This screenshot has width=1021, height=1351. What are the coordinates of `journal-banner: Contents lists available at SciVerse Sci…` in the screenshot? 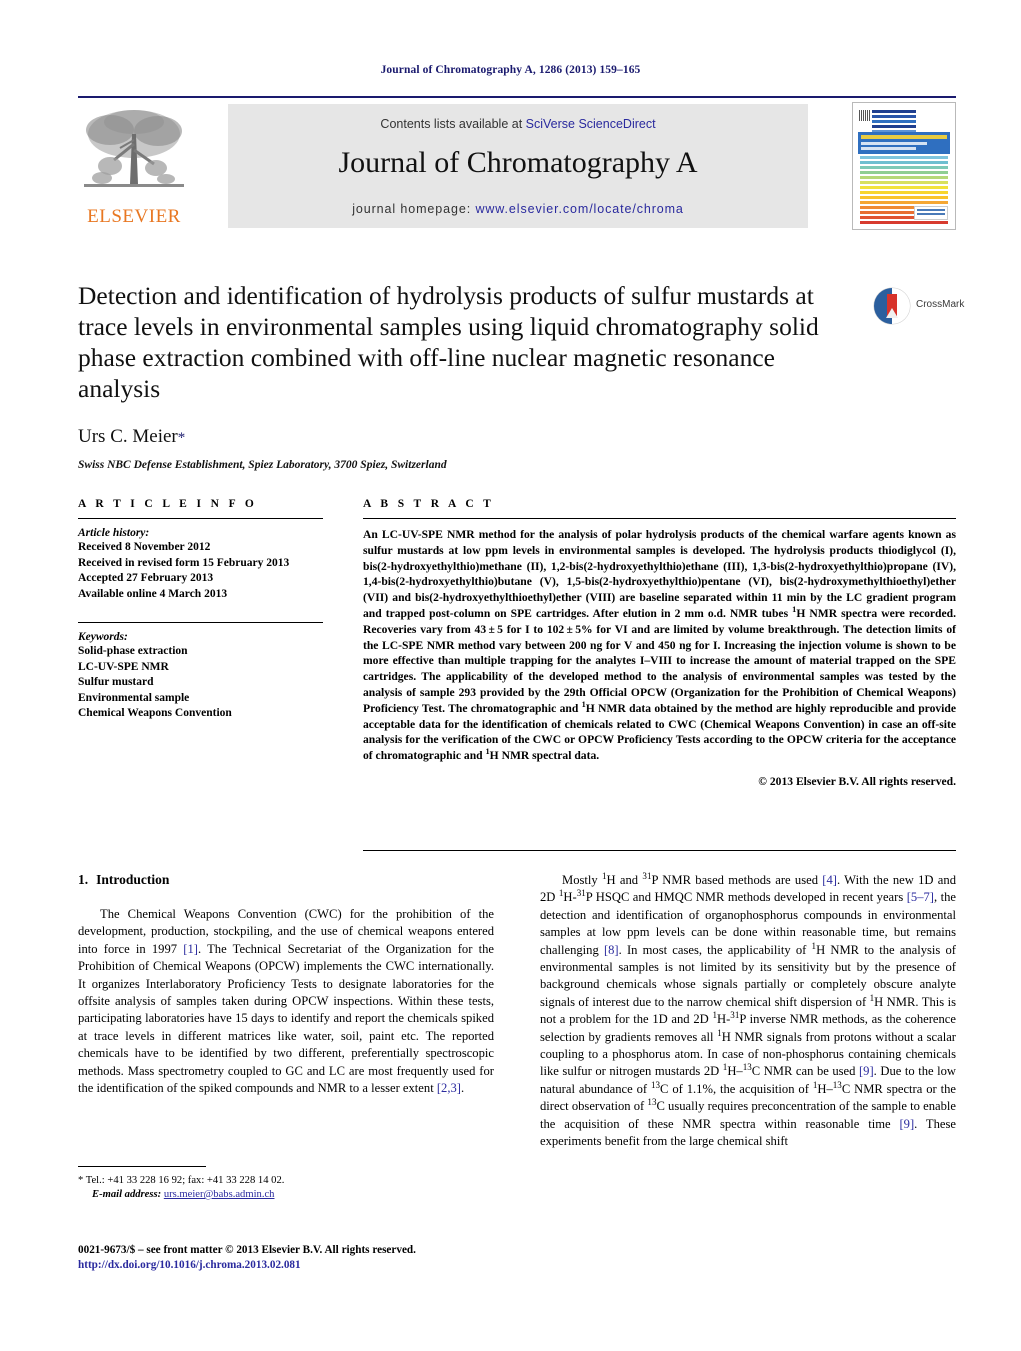 It's located at (518, 166).